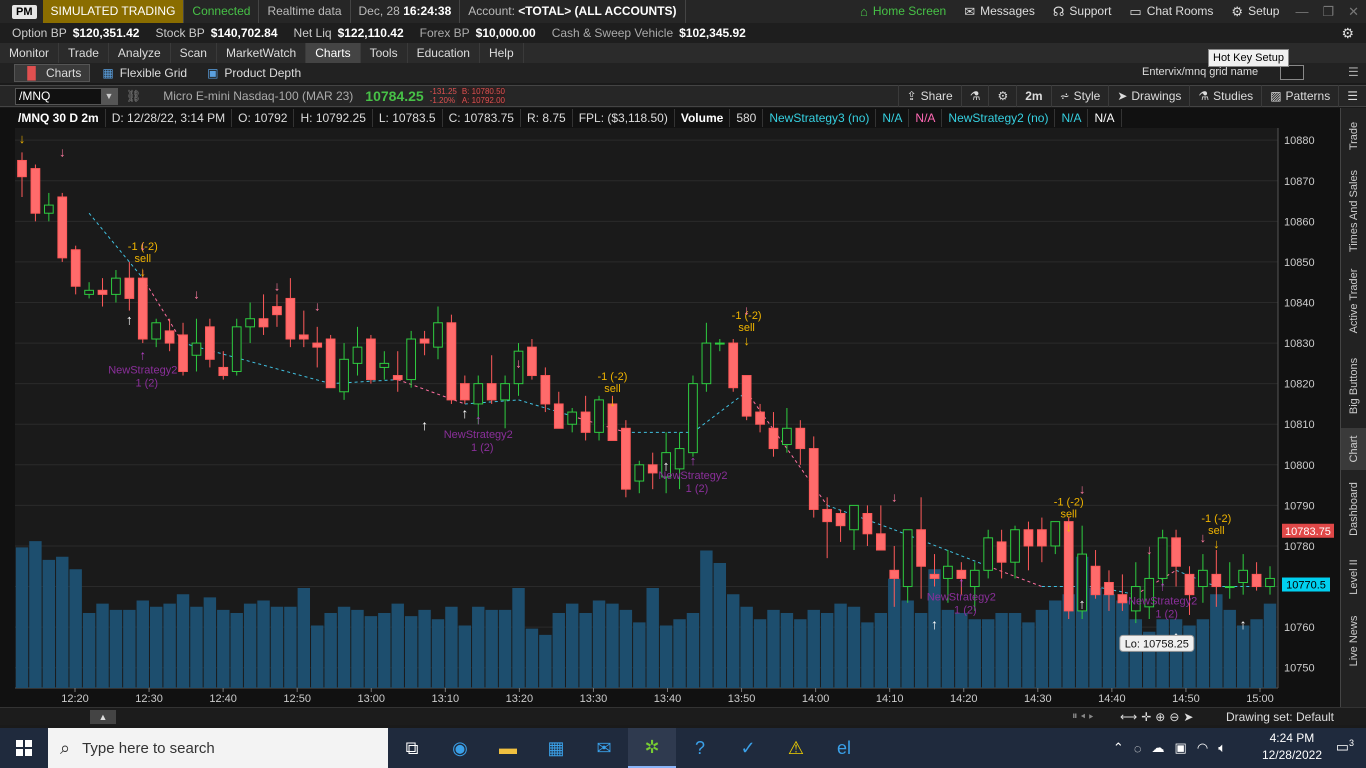  Describe the element at coordinates (1301, 11) in the screenshot. I see `minimize-icon: —` at that location.